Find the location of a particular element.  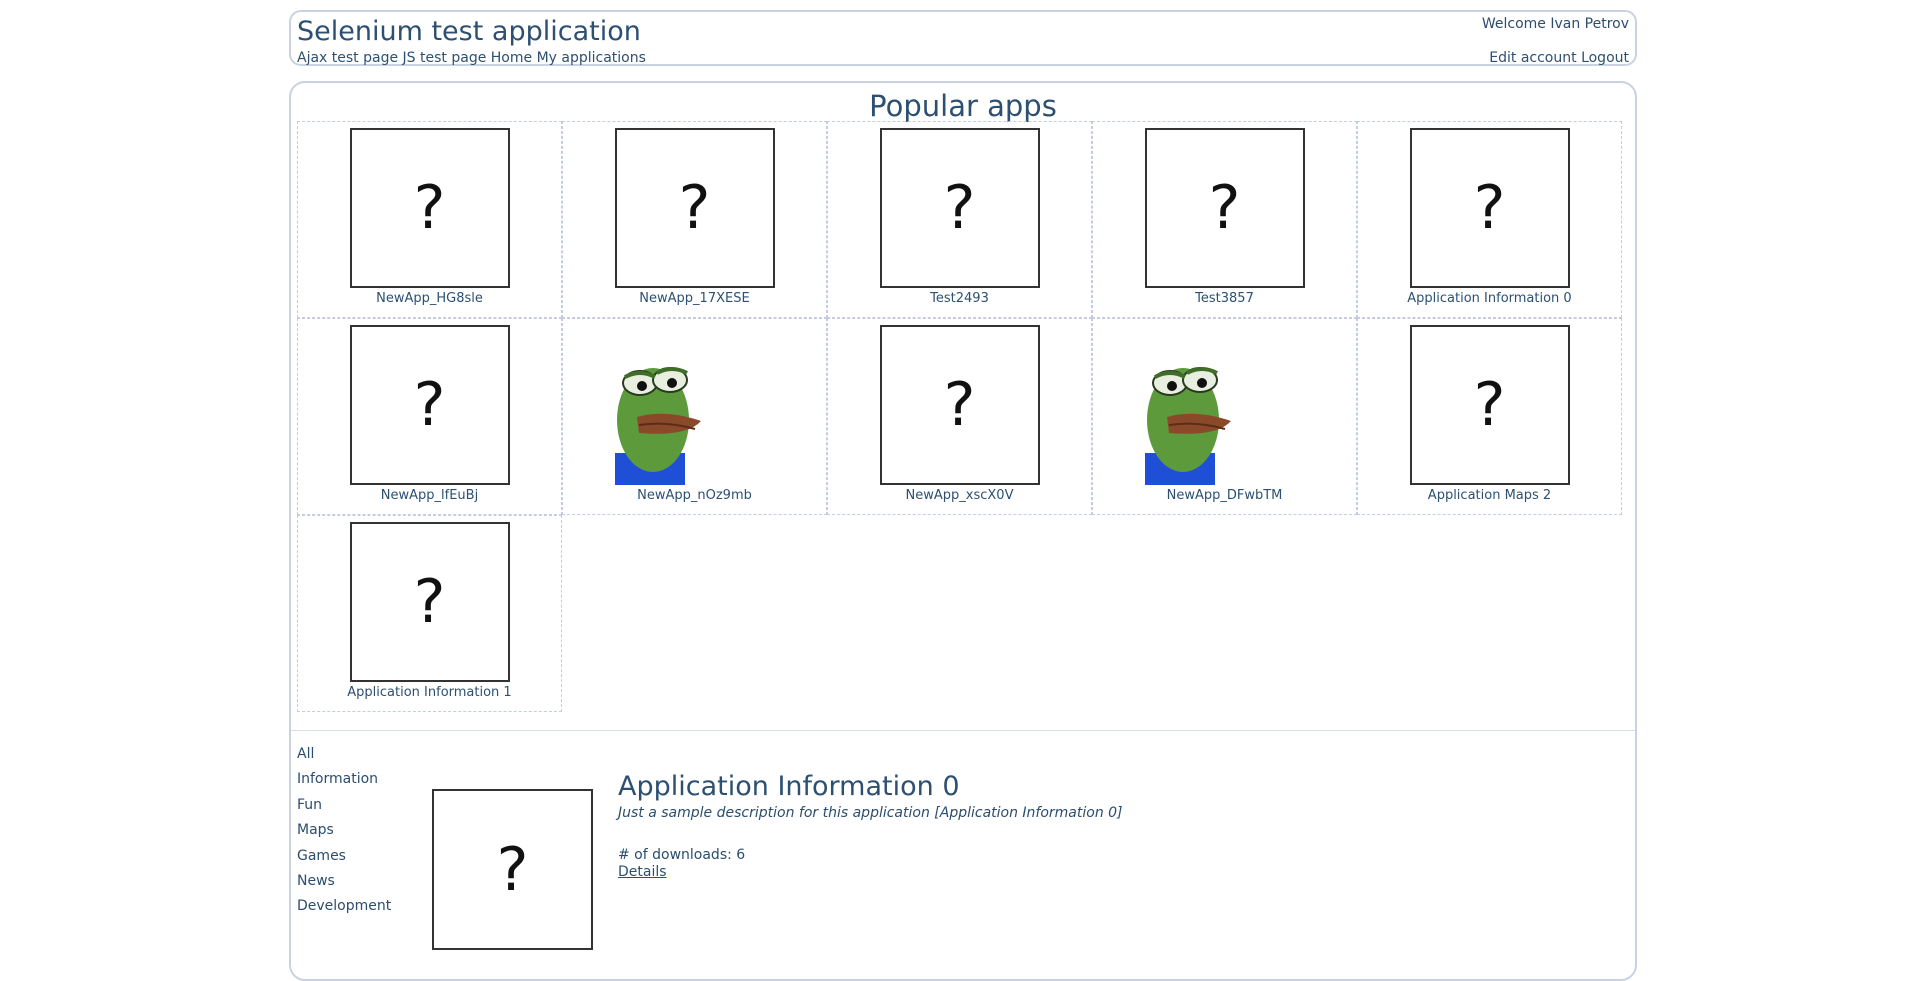

category-development: Development is located at coordinates (344, 910).